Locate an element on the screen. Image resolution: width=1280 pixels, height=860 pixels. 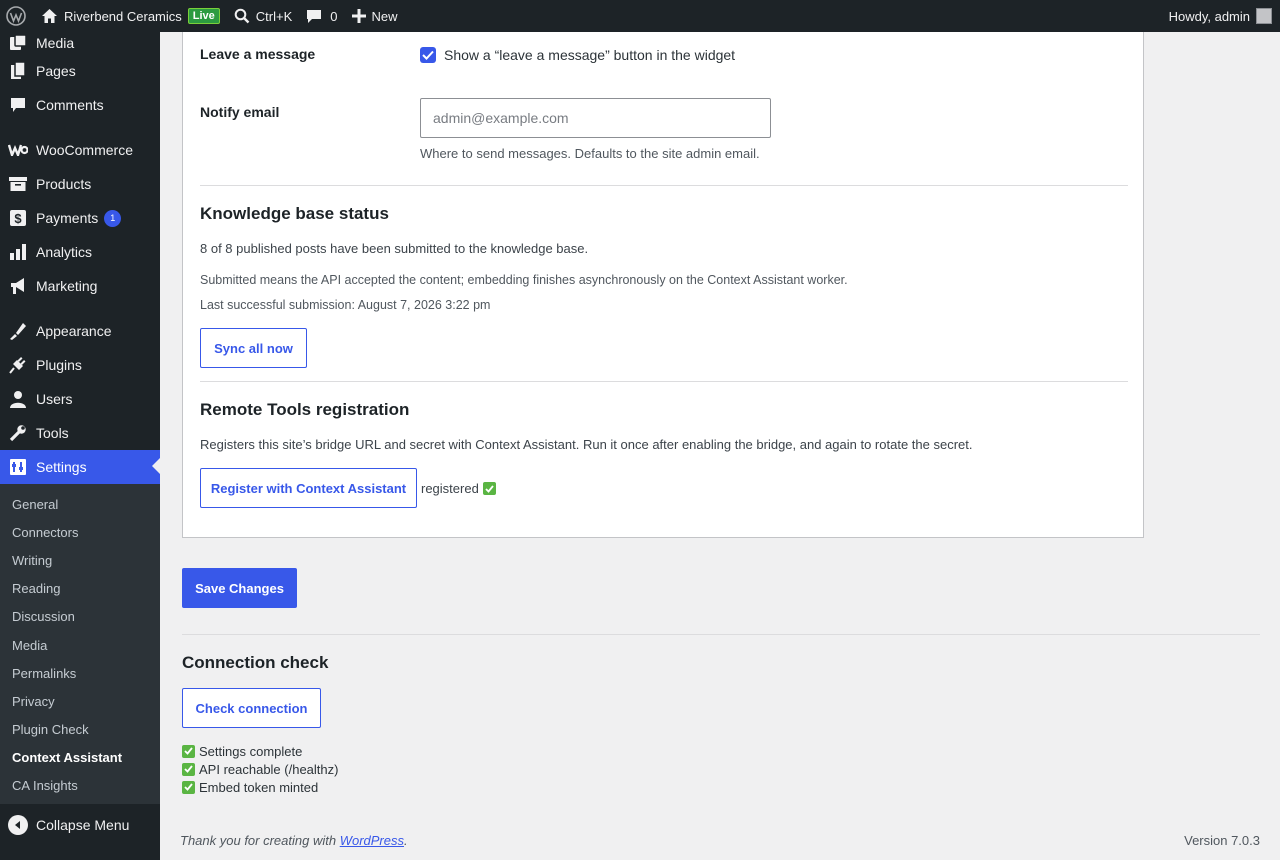
new-content-link: New is located at coordinates (375, 16).